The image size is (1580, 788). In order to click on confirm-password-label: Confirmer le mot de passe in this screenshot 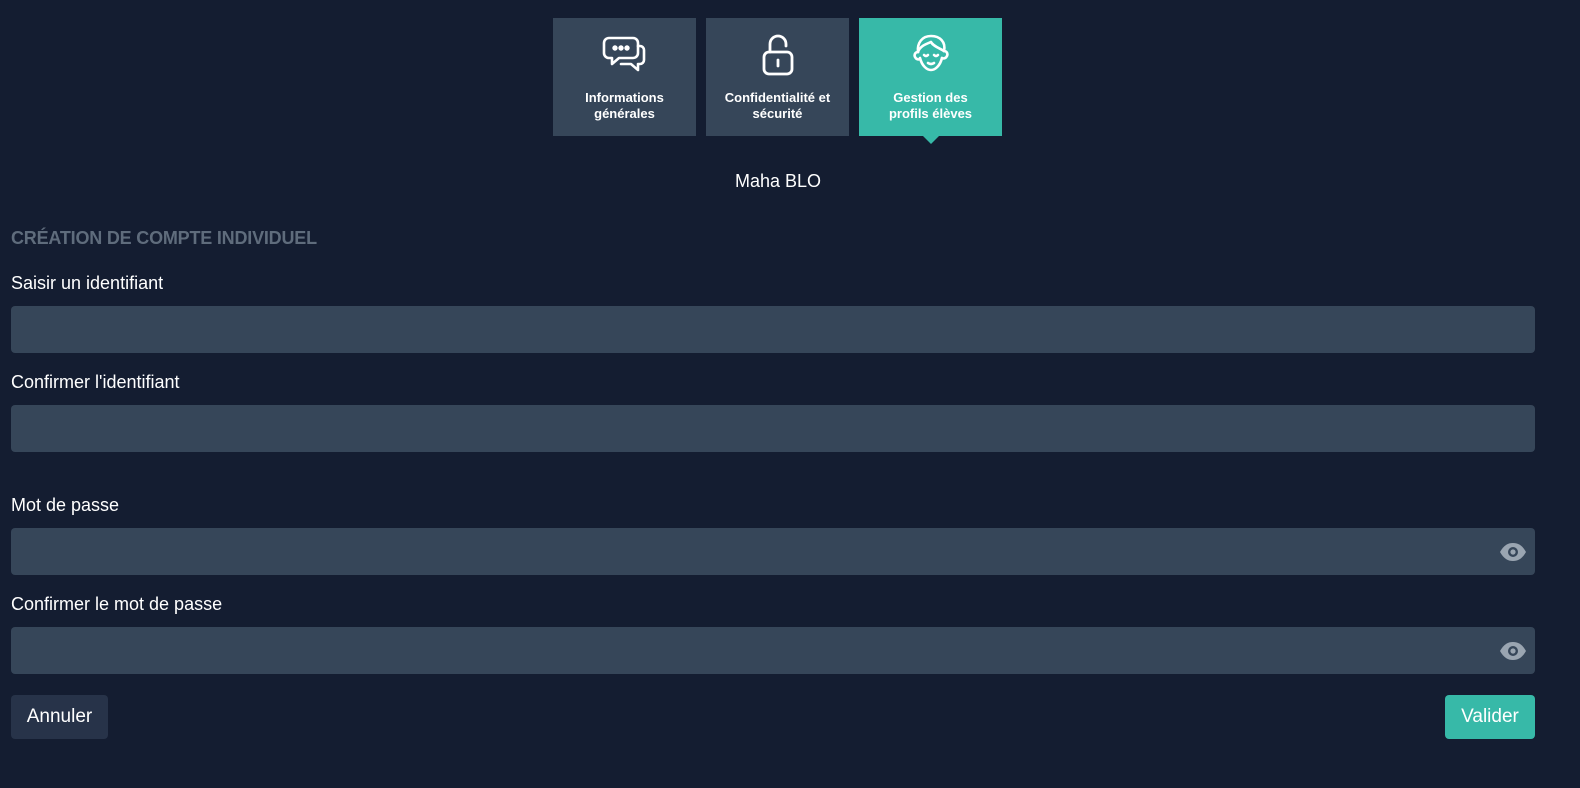, I will do `click(117, 604)`.